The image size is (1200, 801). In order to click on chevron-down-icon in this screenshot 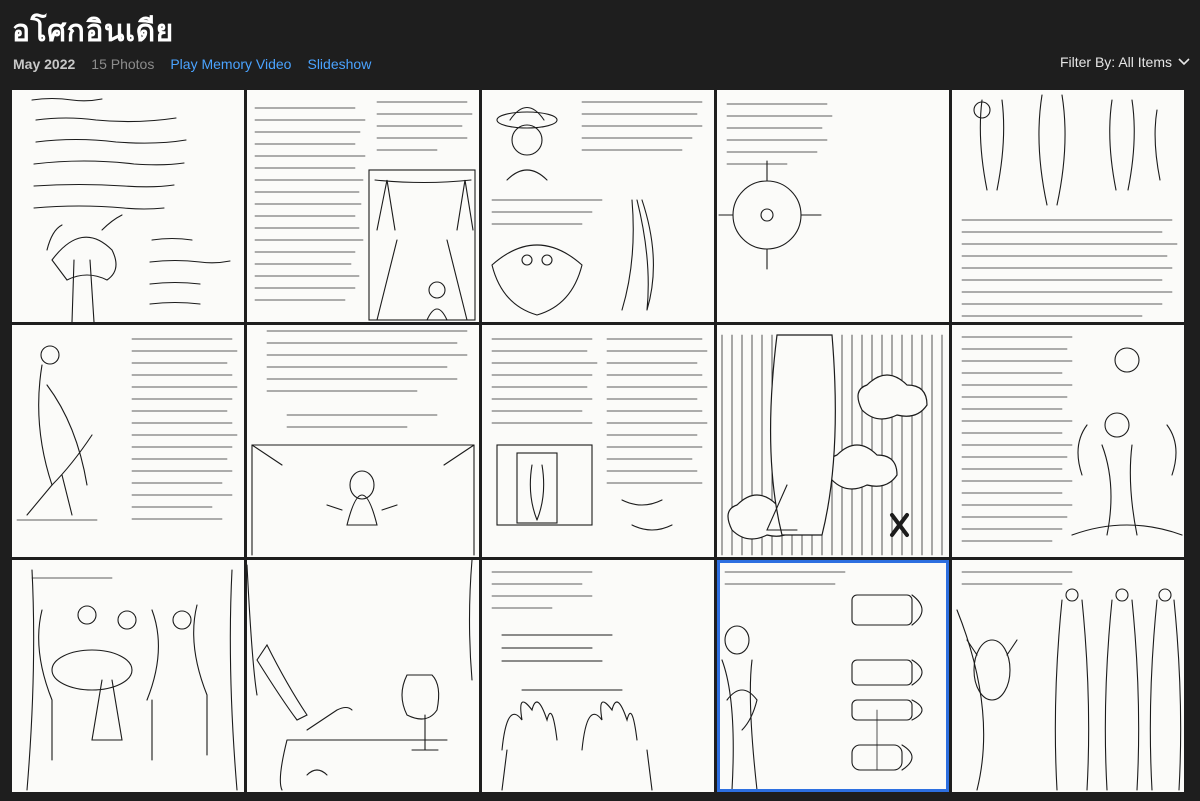, I will do `click(1184, 62)`.